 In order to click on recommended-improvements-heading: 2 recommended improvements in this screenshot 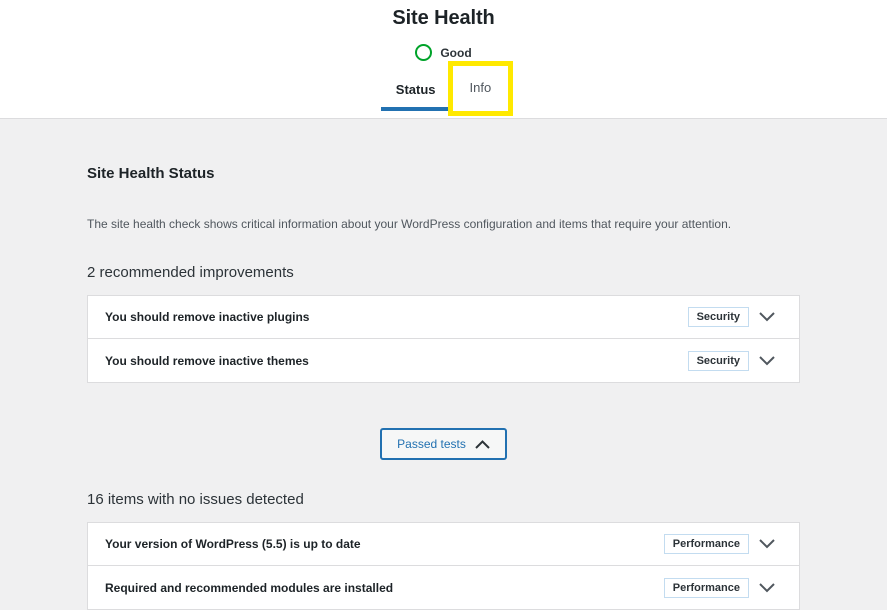, I will do `click(190, 272)`.